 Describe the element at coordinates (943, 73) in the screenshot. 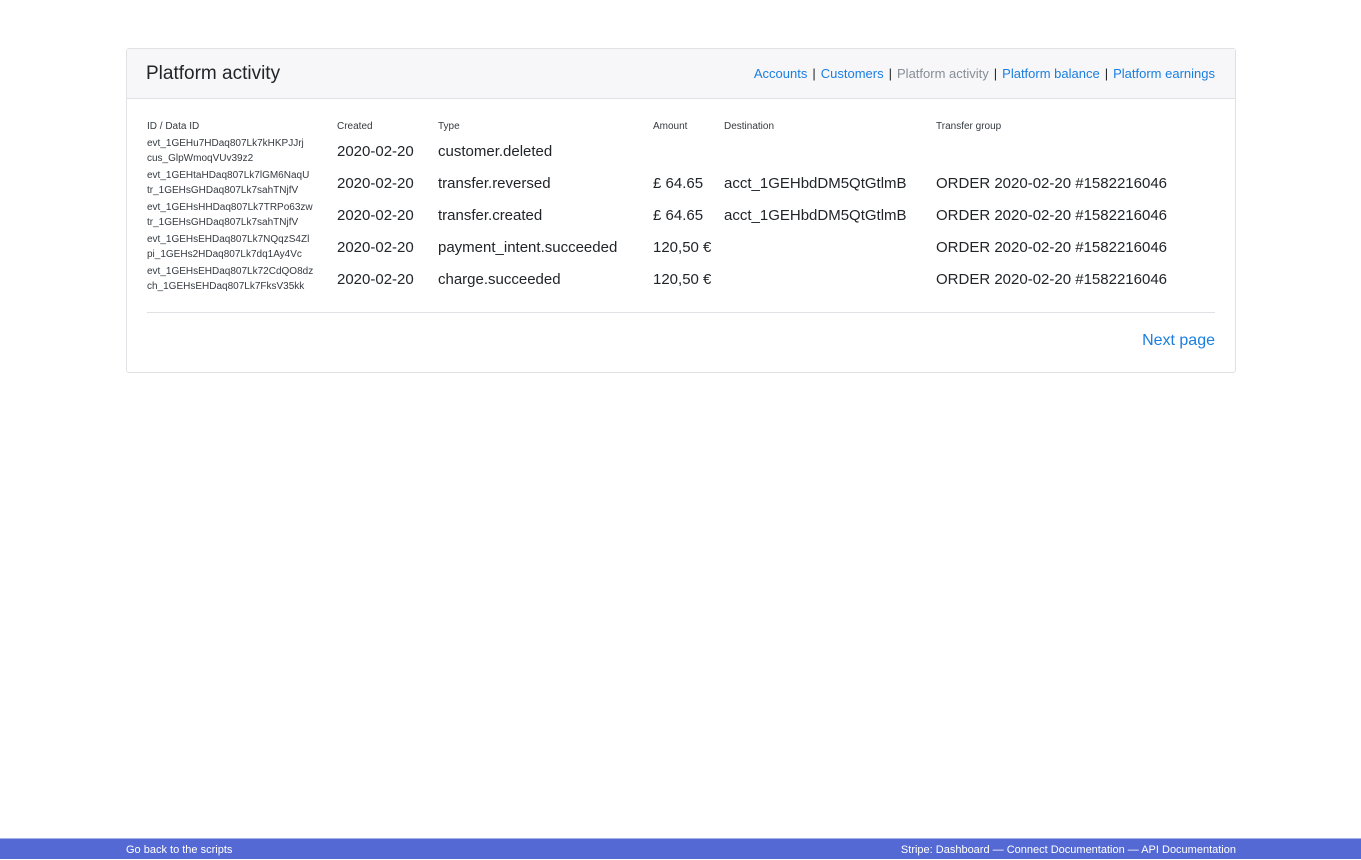

I see `nav-current-platform-activity: Platform activity` at that location.